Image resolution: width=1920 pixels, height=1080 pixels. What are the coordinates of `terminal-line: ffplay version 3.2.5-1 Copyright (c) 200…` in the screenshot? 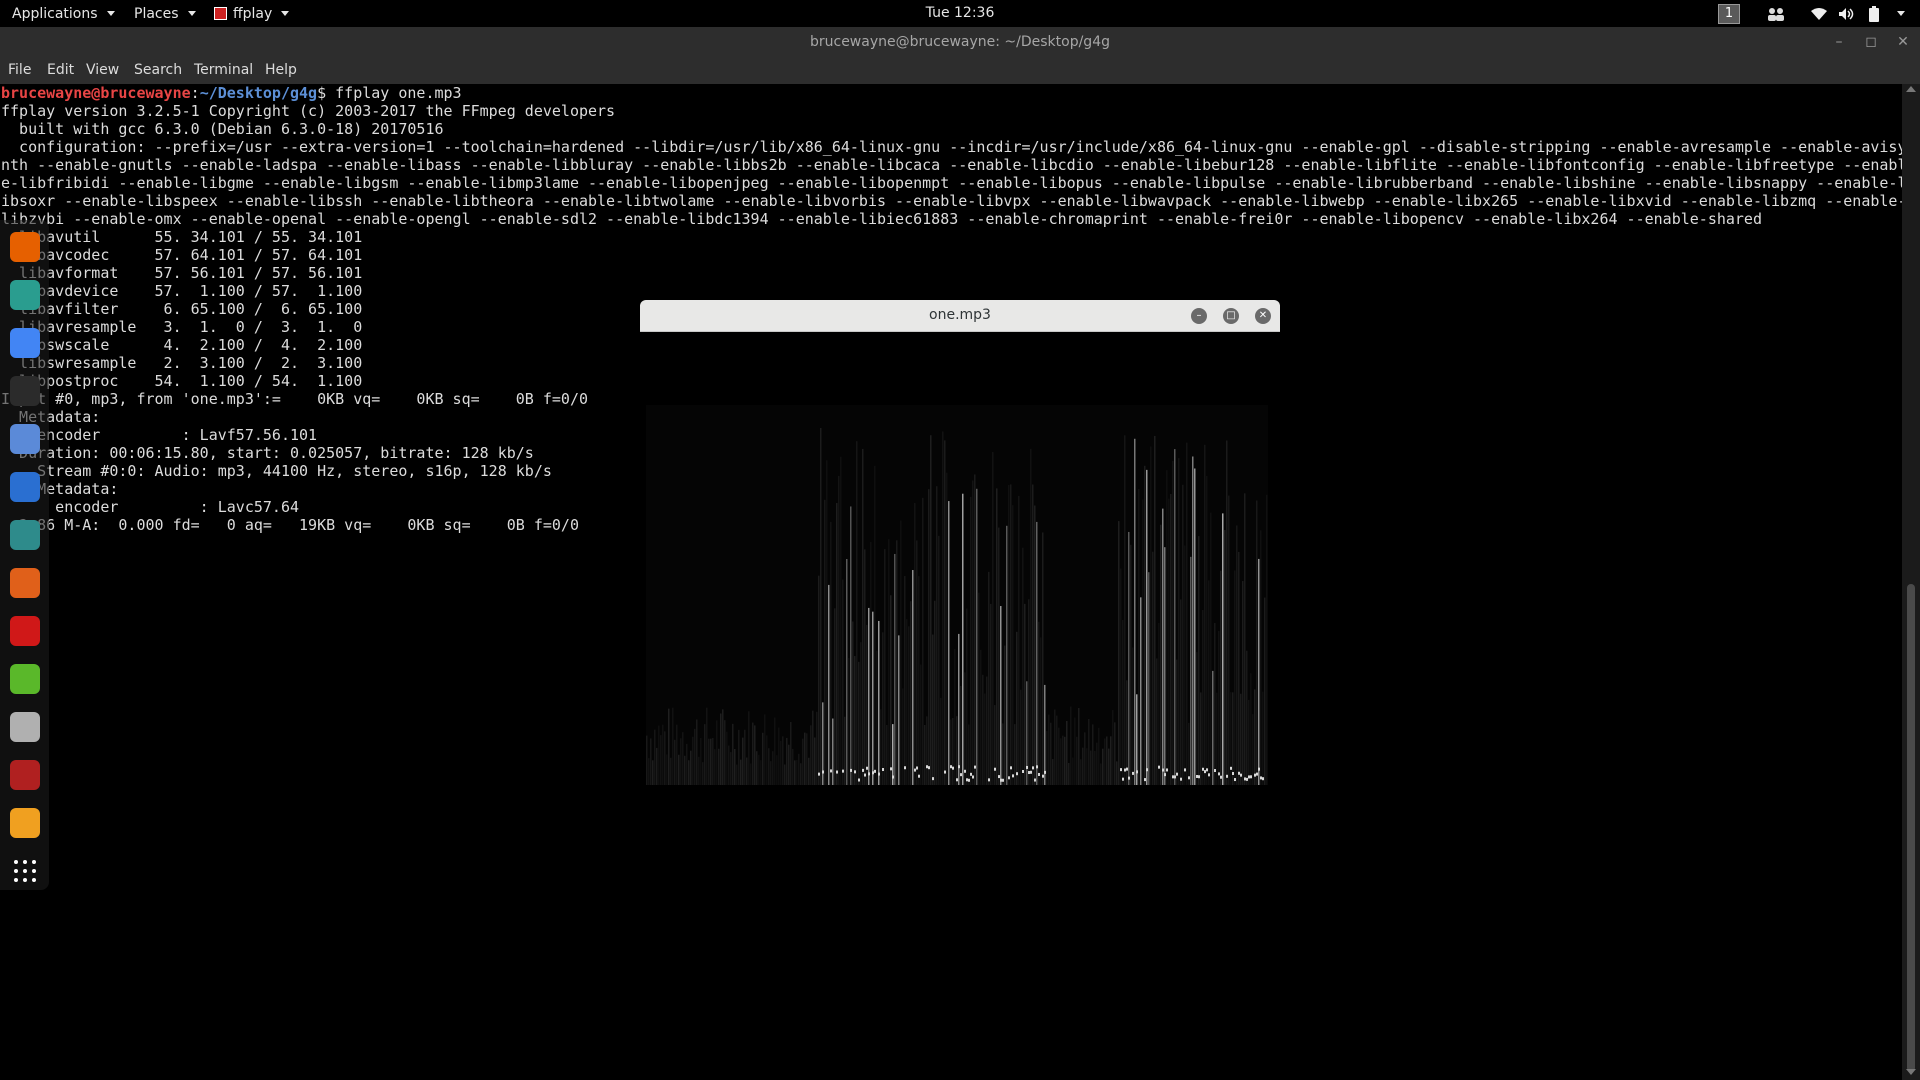 It's located at (308, 111).